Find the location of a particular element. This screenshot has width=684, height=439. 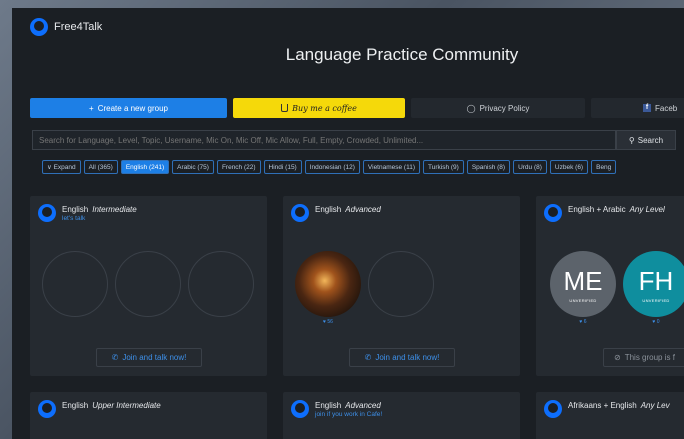

filter-hindi: Hindi (15) is located at coordinates (282, 167).